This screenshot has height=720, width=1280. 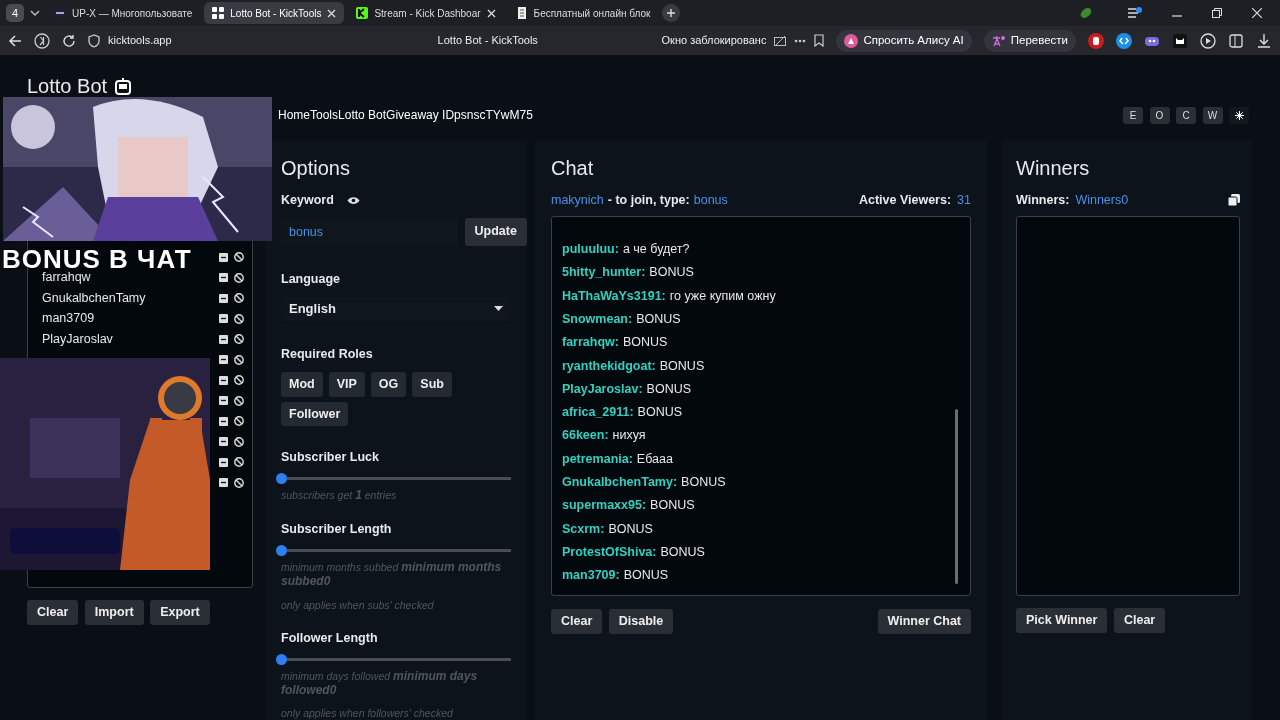 What do you see at coordinates (1135, 13) in the screenshot?
I see `menu-icon` at bounding box center [1135, 13].